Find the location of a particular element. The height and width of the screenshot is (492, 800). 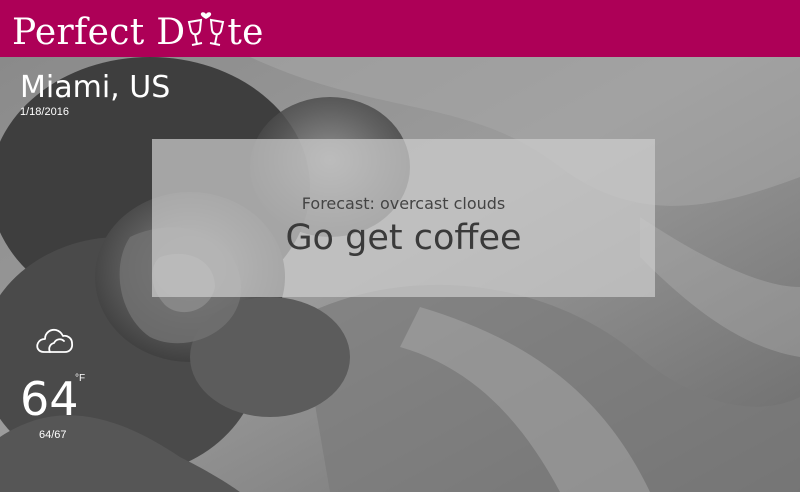

brand-text-start: Perfect D is located at coordinates (99, 32).